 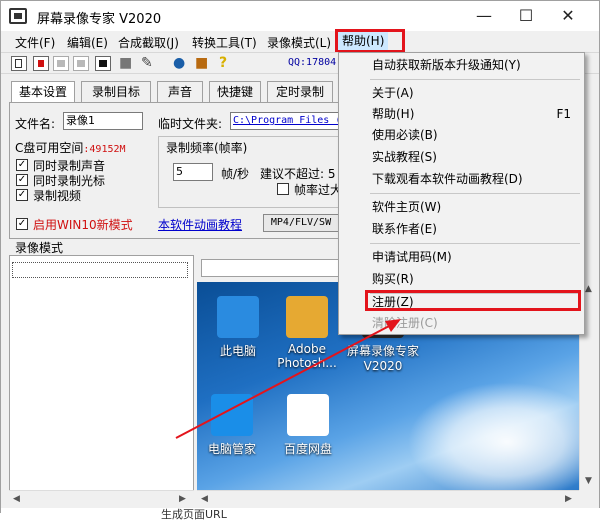 I want to click on fps-suggestion: 建议不超过: 5, so click(x=298, y=174).